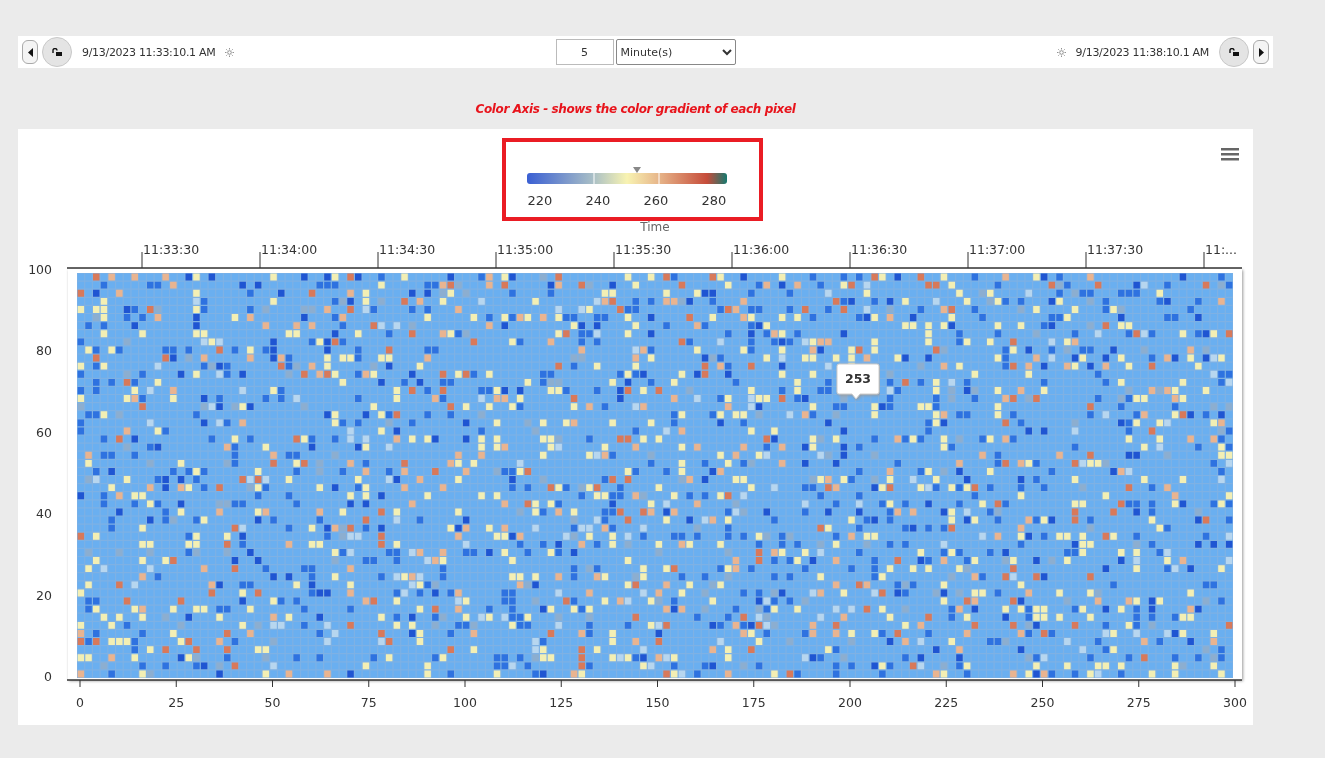  What do you see at coordinates (1115, 249) in the screenshot?
I see `time-tick-label: 11:37:30` at bounding box center [1115, 249].